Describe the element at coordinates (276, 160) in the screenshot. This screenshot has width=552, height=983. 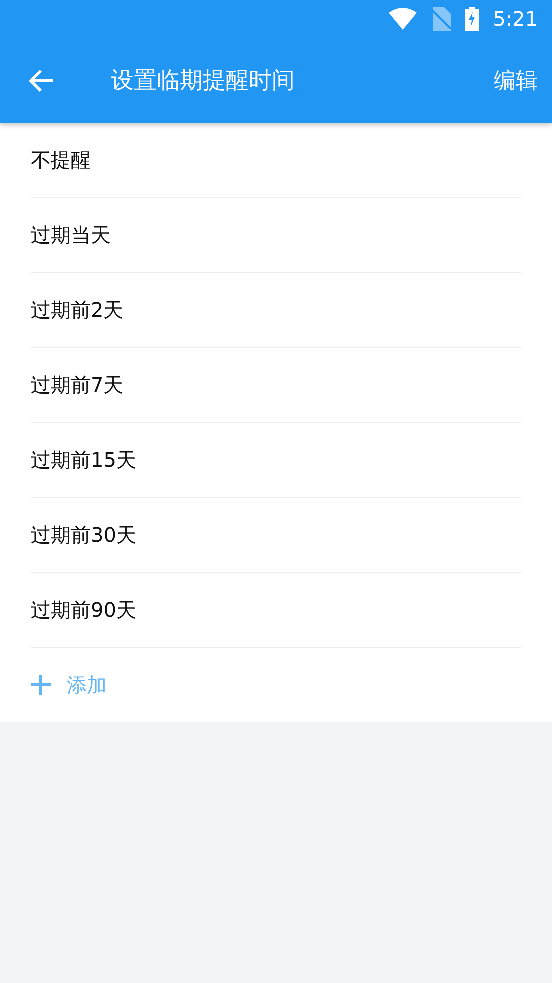
I see `reminder-option: 不提醒` at that location.